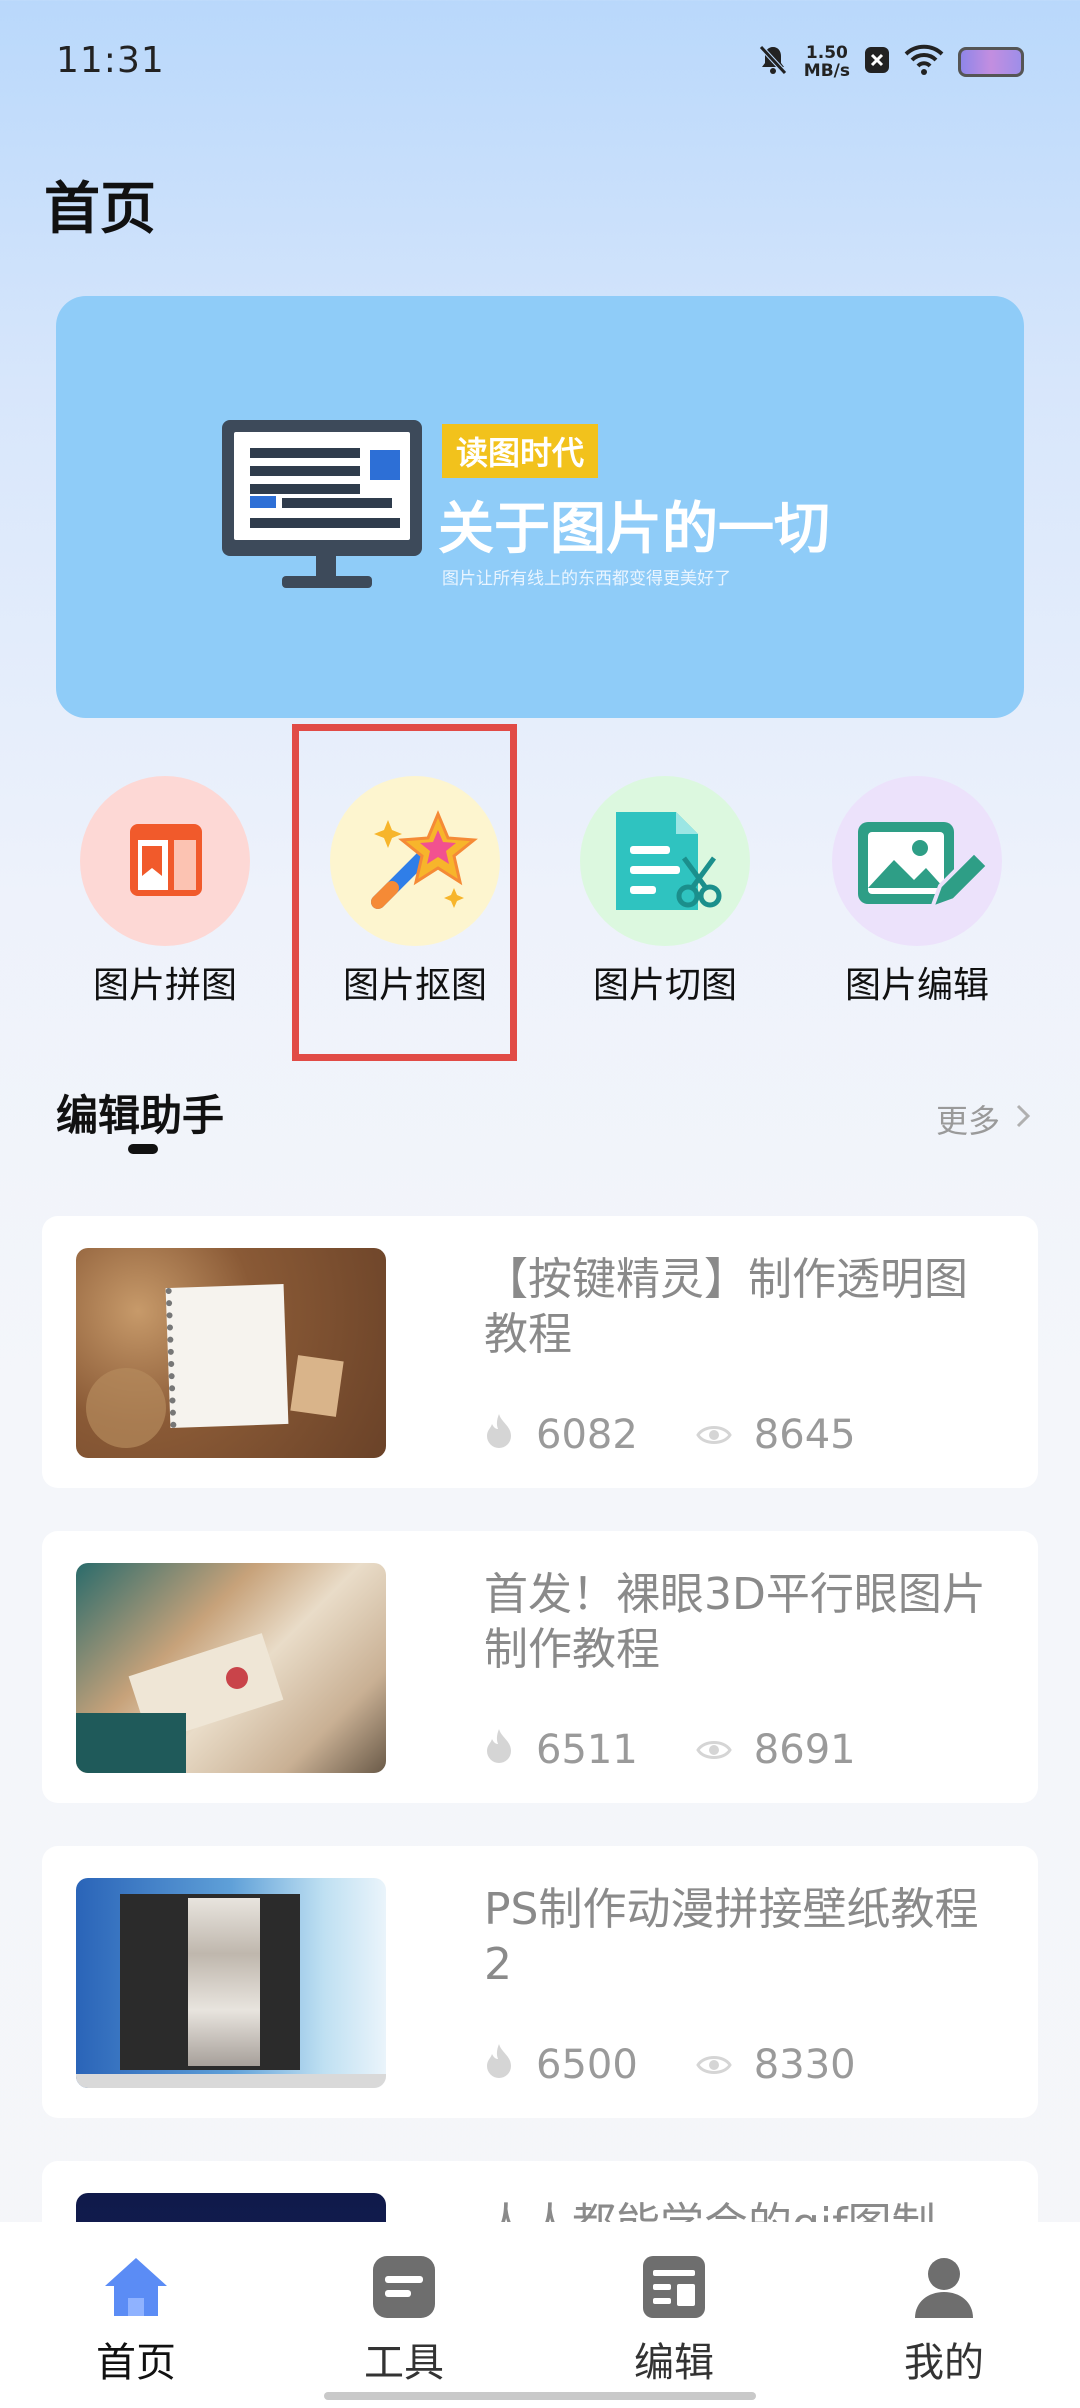 The height and width of the screenshot is (2408, 1080). I want to click on nav-label: 编辑, so click(674, 2363).